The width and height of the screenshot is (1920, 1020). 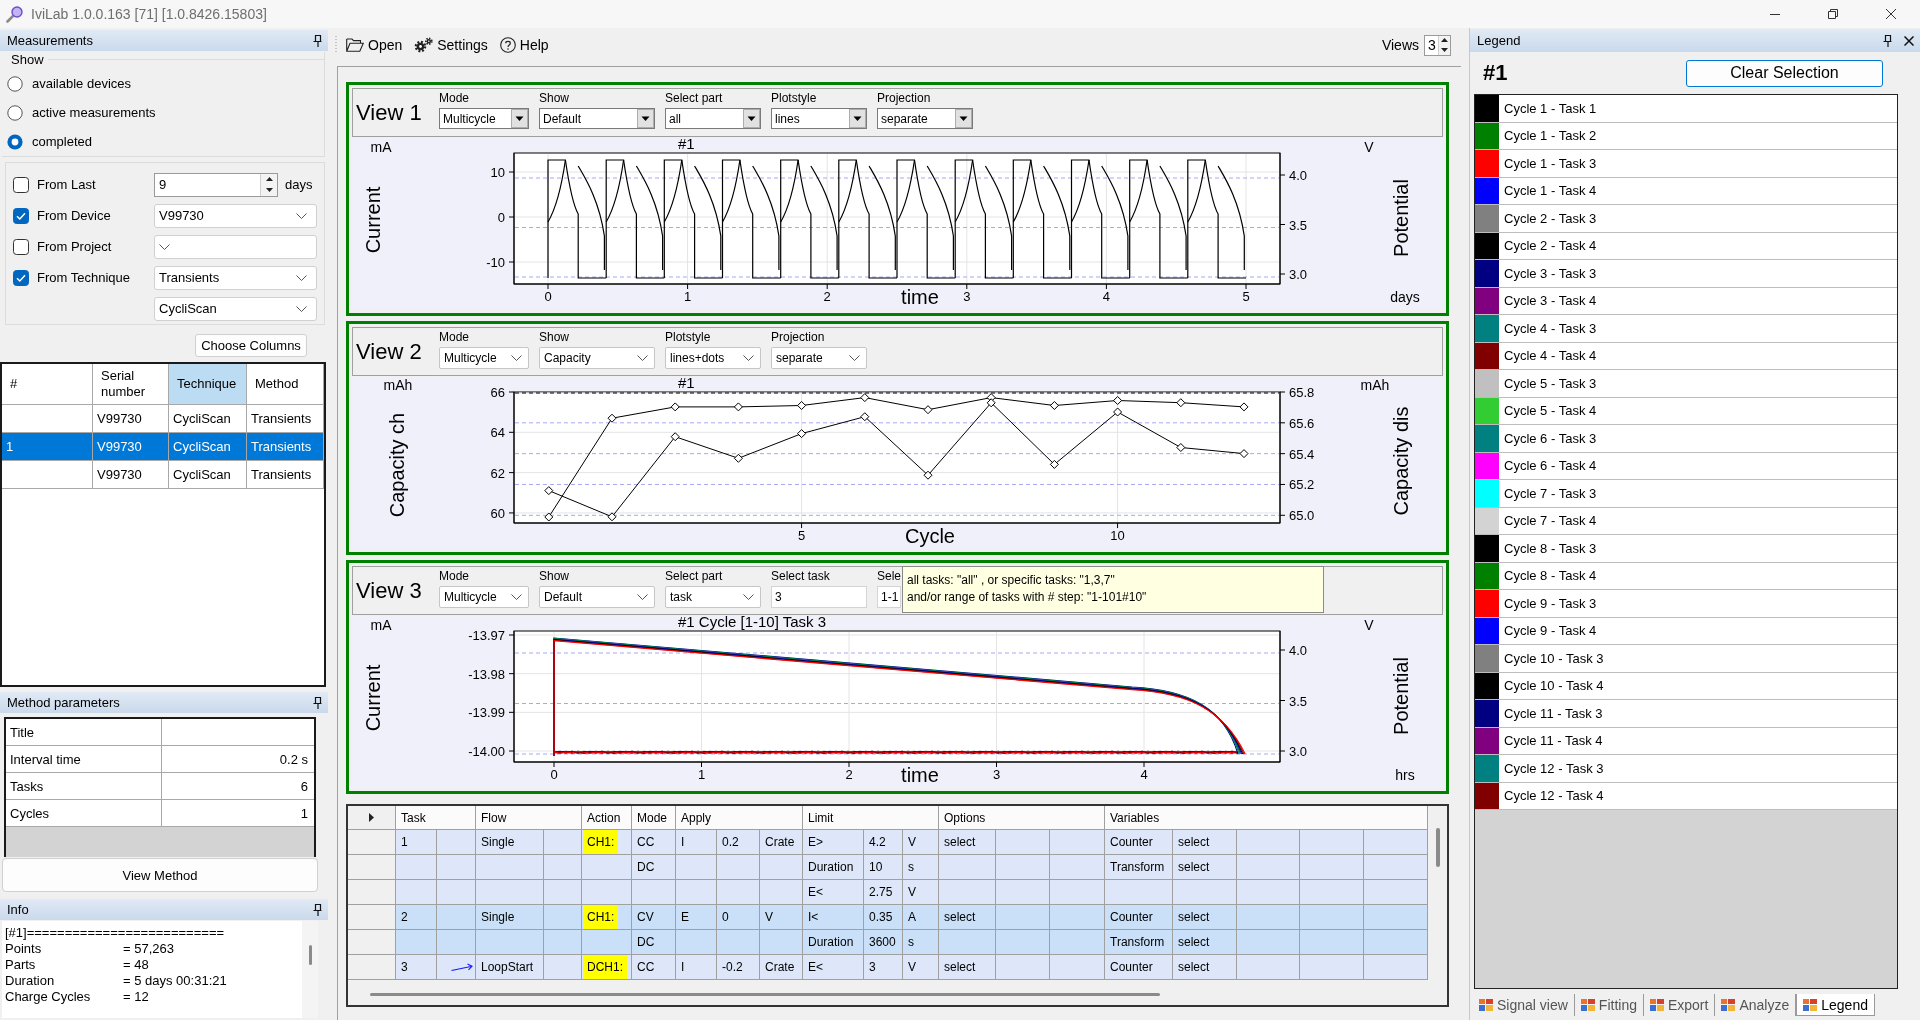 What do you see at coordinates (1686, 274) in the screenshot?
I see `legend-item: Cycle 3 - Task 3` at bounding box center [1686, 274].